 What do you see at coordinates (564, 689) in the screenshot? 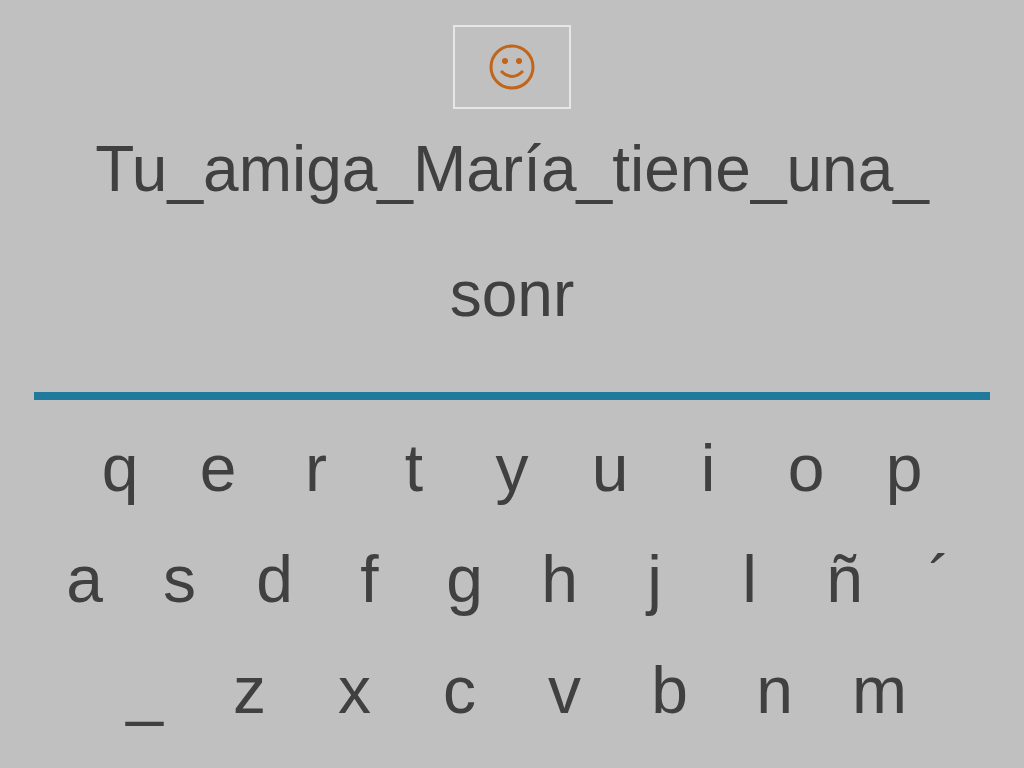
I see `key-button: v` at bounding box center [564, 689].